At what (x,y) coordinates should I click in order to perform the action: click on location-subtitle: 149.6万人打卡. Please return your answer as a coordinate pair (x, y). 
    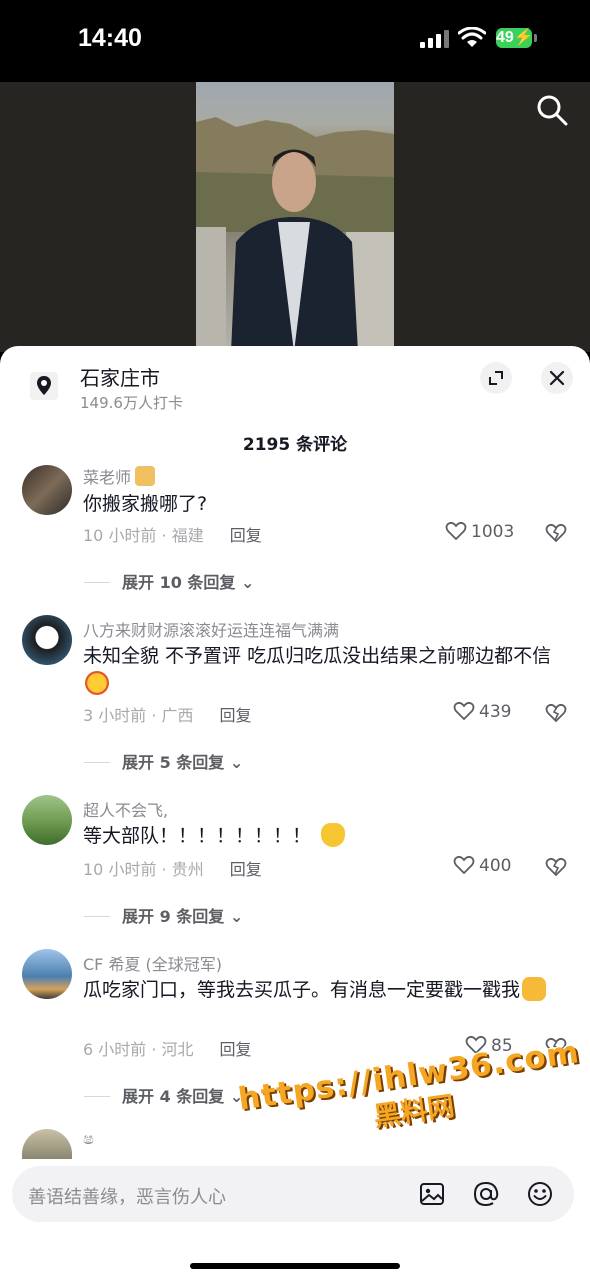
    Looking at the image, I should click on (131, 403).